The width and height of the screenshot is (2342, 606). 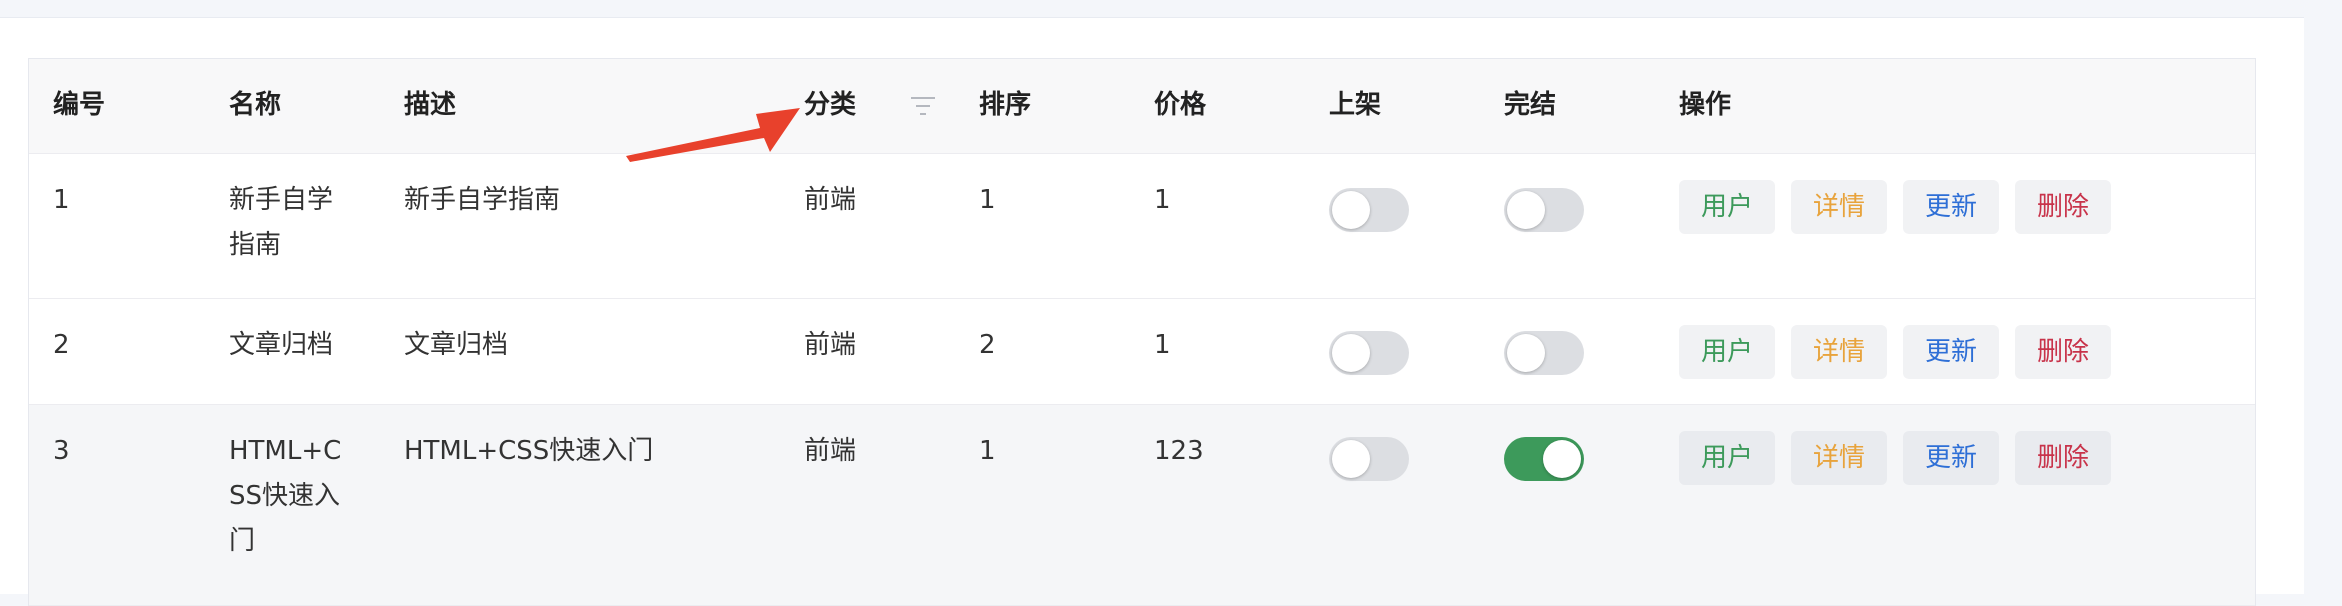 What do you see at coordinates (255, 105) in the screenshot?
I see `header-name: 名称` at bounding box center [255, 105].